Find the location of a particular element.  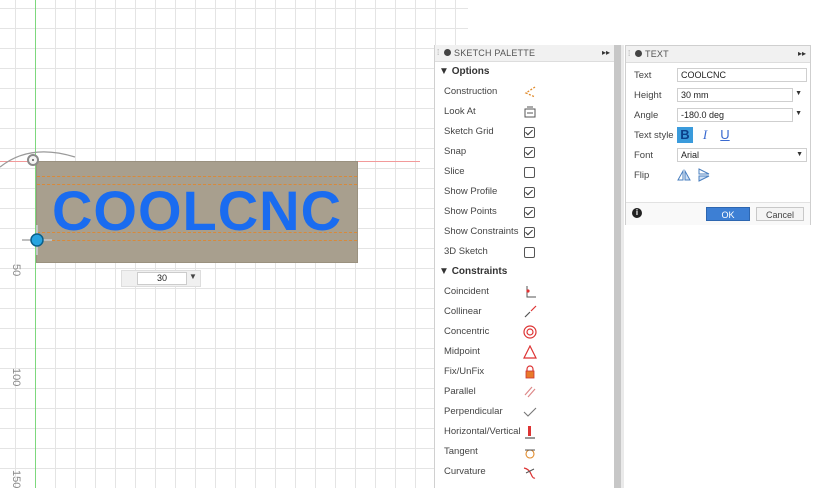

angle-row: Angle -180.0 deg ▼ is located at coordinates (718, 115).